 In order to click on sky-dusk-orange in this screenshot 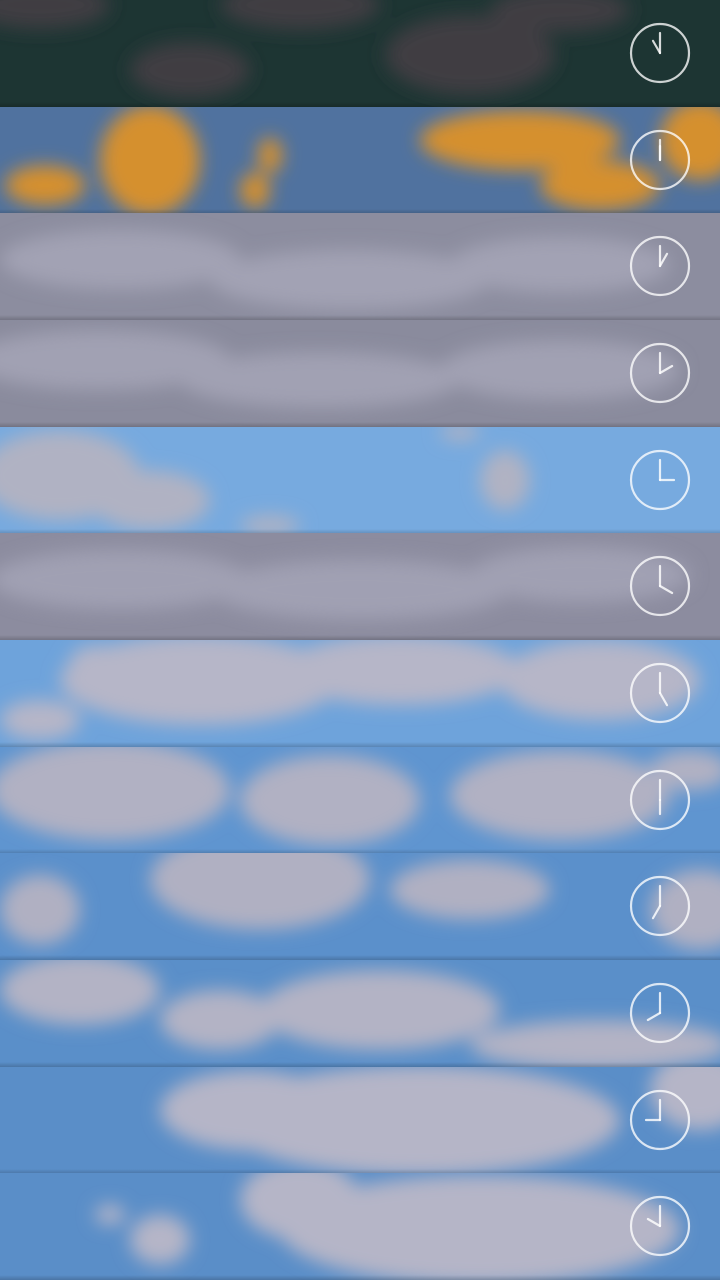, I will do `click(360, 160)`.